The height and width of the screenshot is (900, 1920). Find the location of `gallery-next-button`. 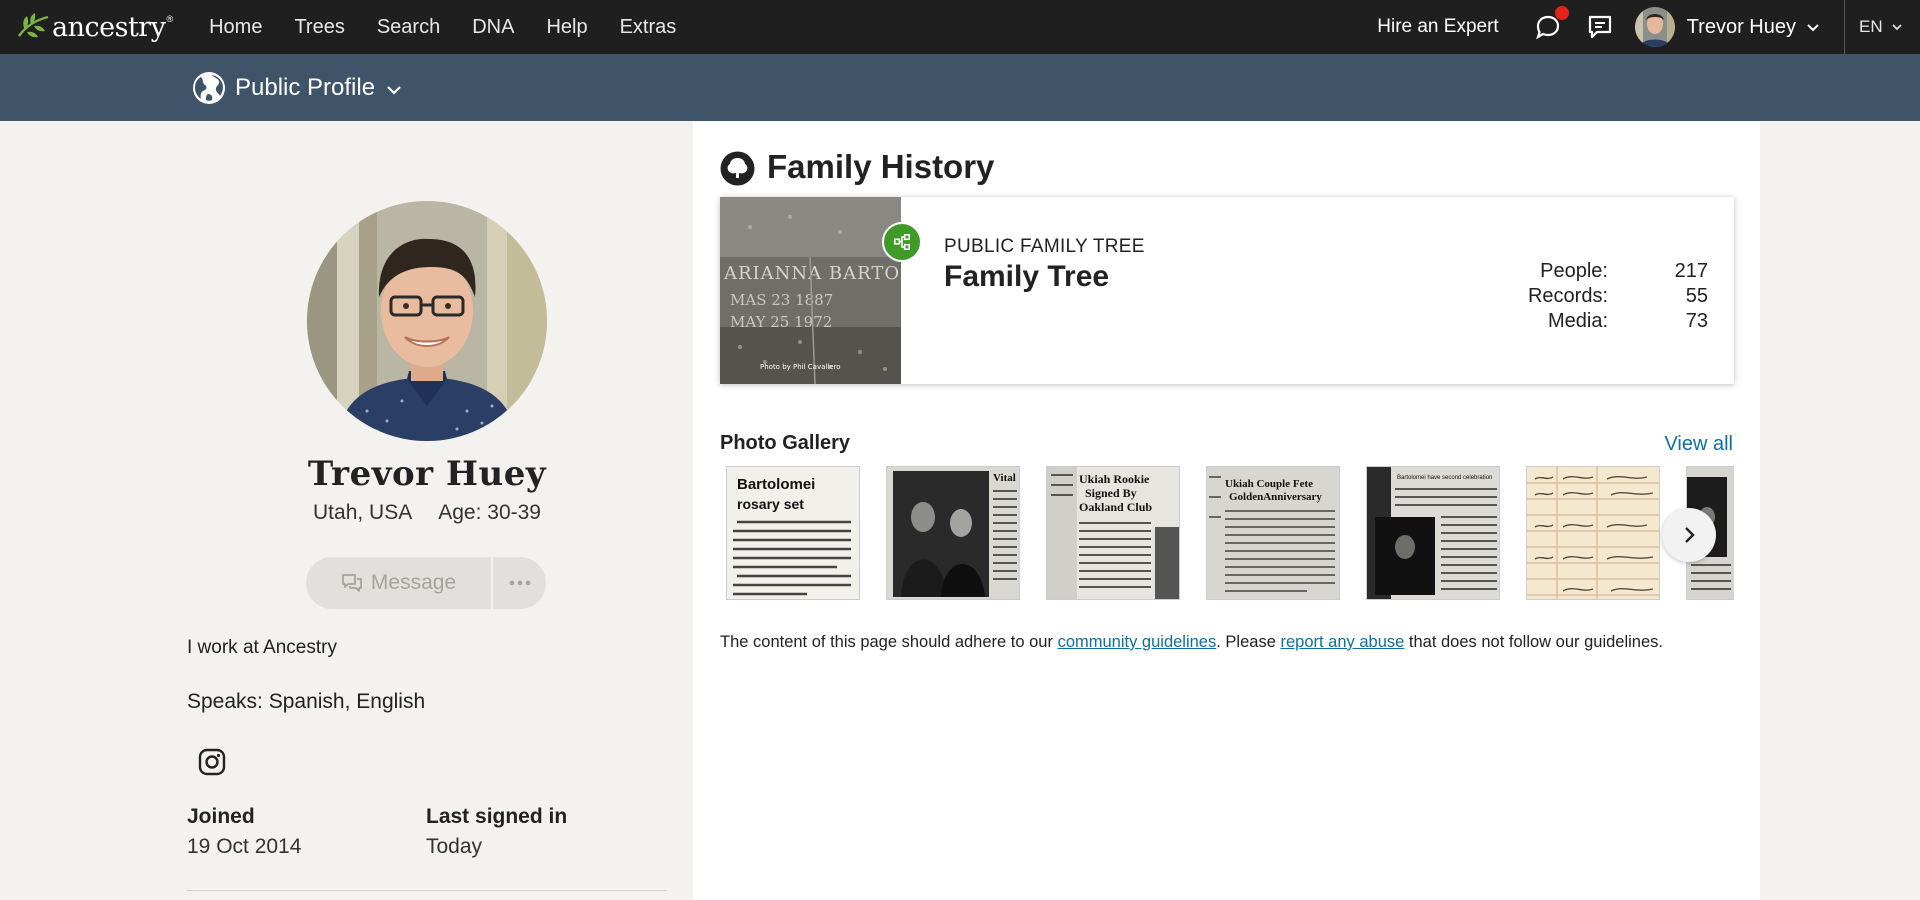

gallery-next-button is located at coordinates (1689, 535).